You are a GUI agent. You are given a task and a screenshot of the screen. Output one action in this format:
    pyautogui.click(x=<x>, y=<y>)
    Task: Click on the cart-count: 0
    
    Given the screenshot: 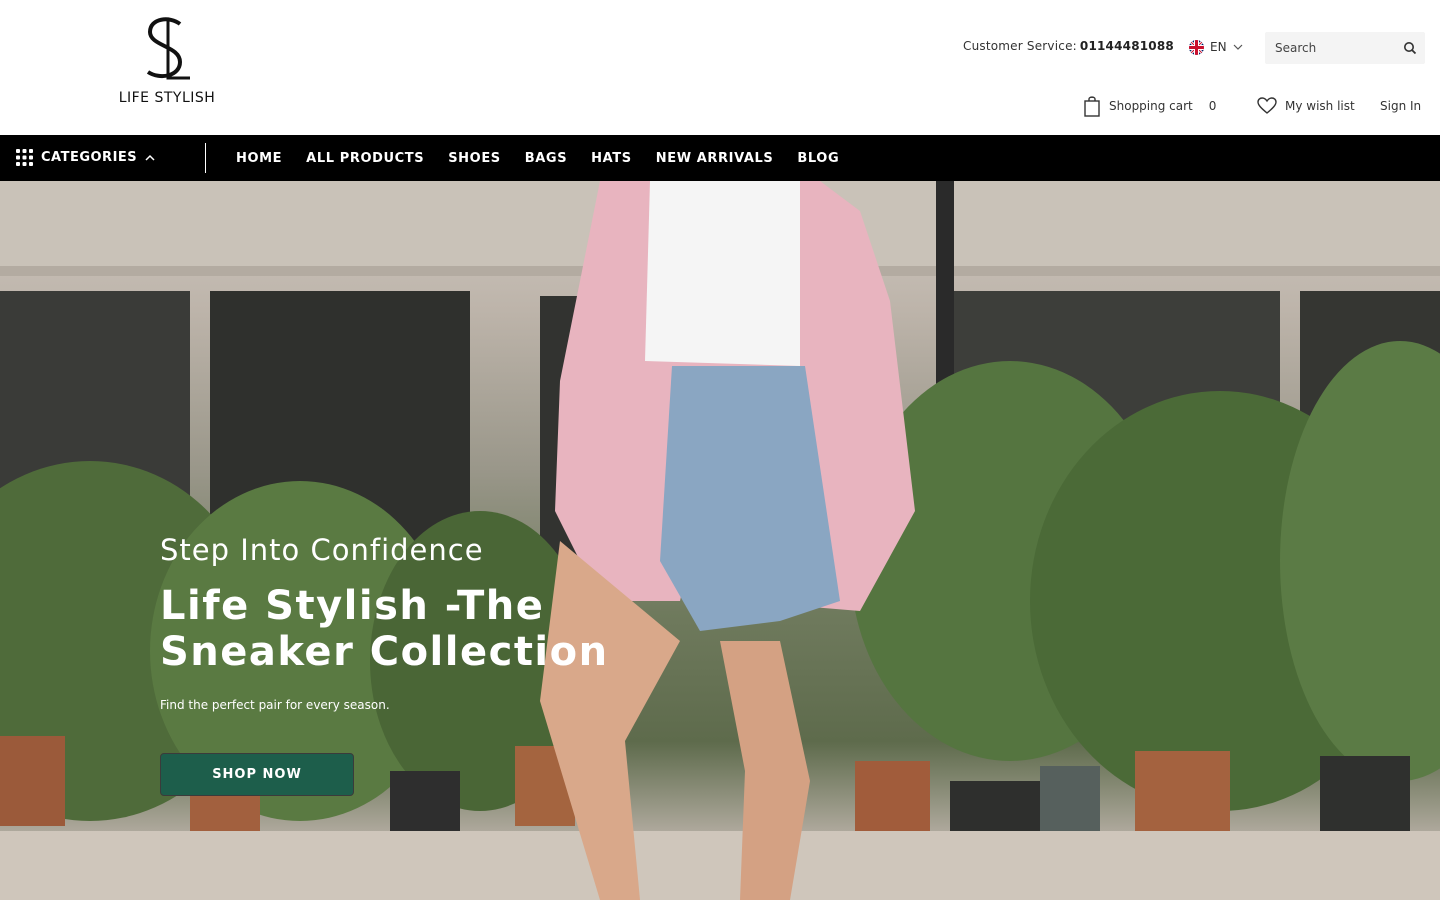 What is the action you would take?
    pyautogui.click(x=1212, y=106)
    